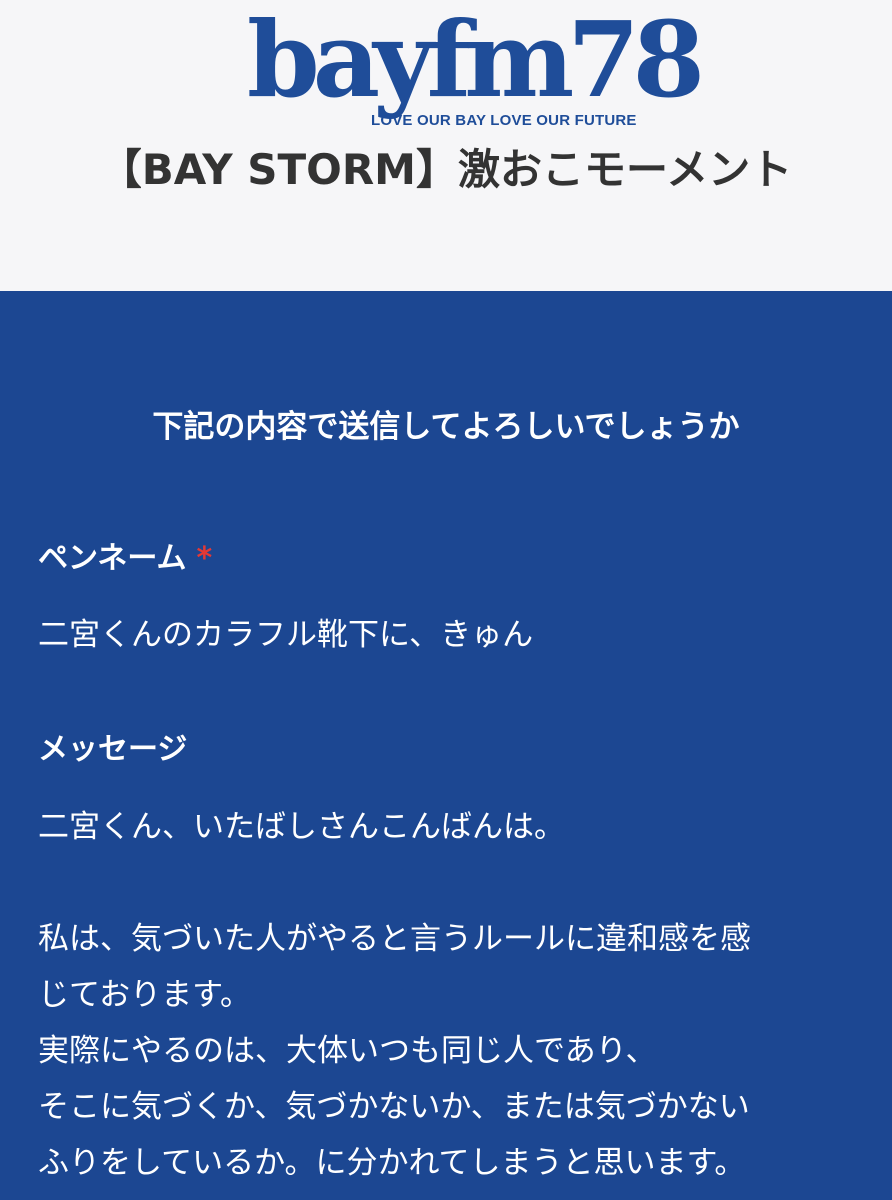 The height and width of the screenshot is (1200, 892). I want to click on message-line: 私は、気づいた人がやると言うルールに違和感を感, so click(394, 939).